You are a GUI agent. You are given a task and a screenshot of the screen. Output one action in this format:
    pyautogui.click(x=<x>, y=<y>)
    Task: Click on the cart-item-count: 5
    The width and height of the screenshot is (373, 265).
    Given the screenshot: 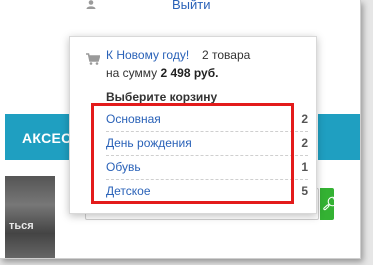 What is the action you would take?
    pyautogui.click(x=304, y=191)
    